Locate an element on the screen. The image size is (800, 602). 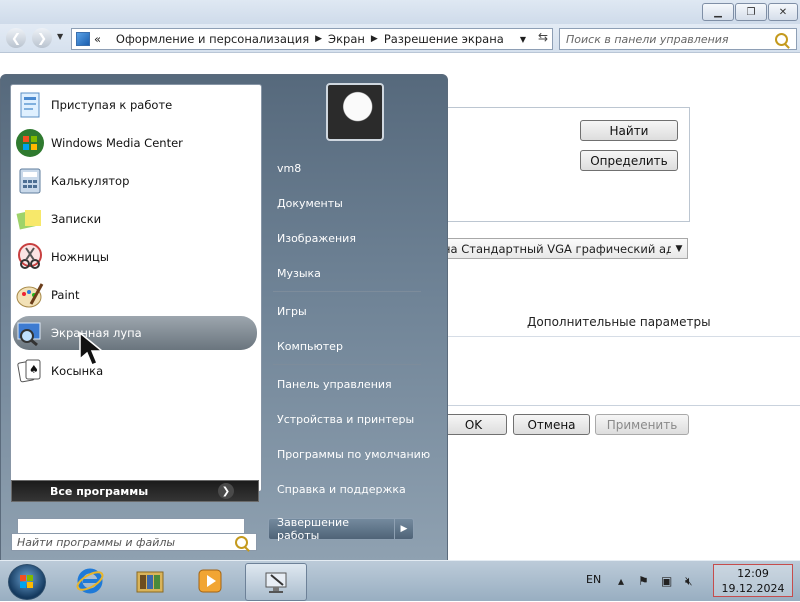
all-programs-button: Все программы ❯ is located at coordinates (135, 491).